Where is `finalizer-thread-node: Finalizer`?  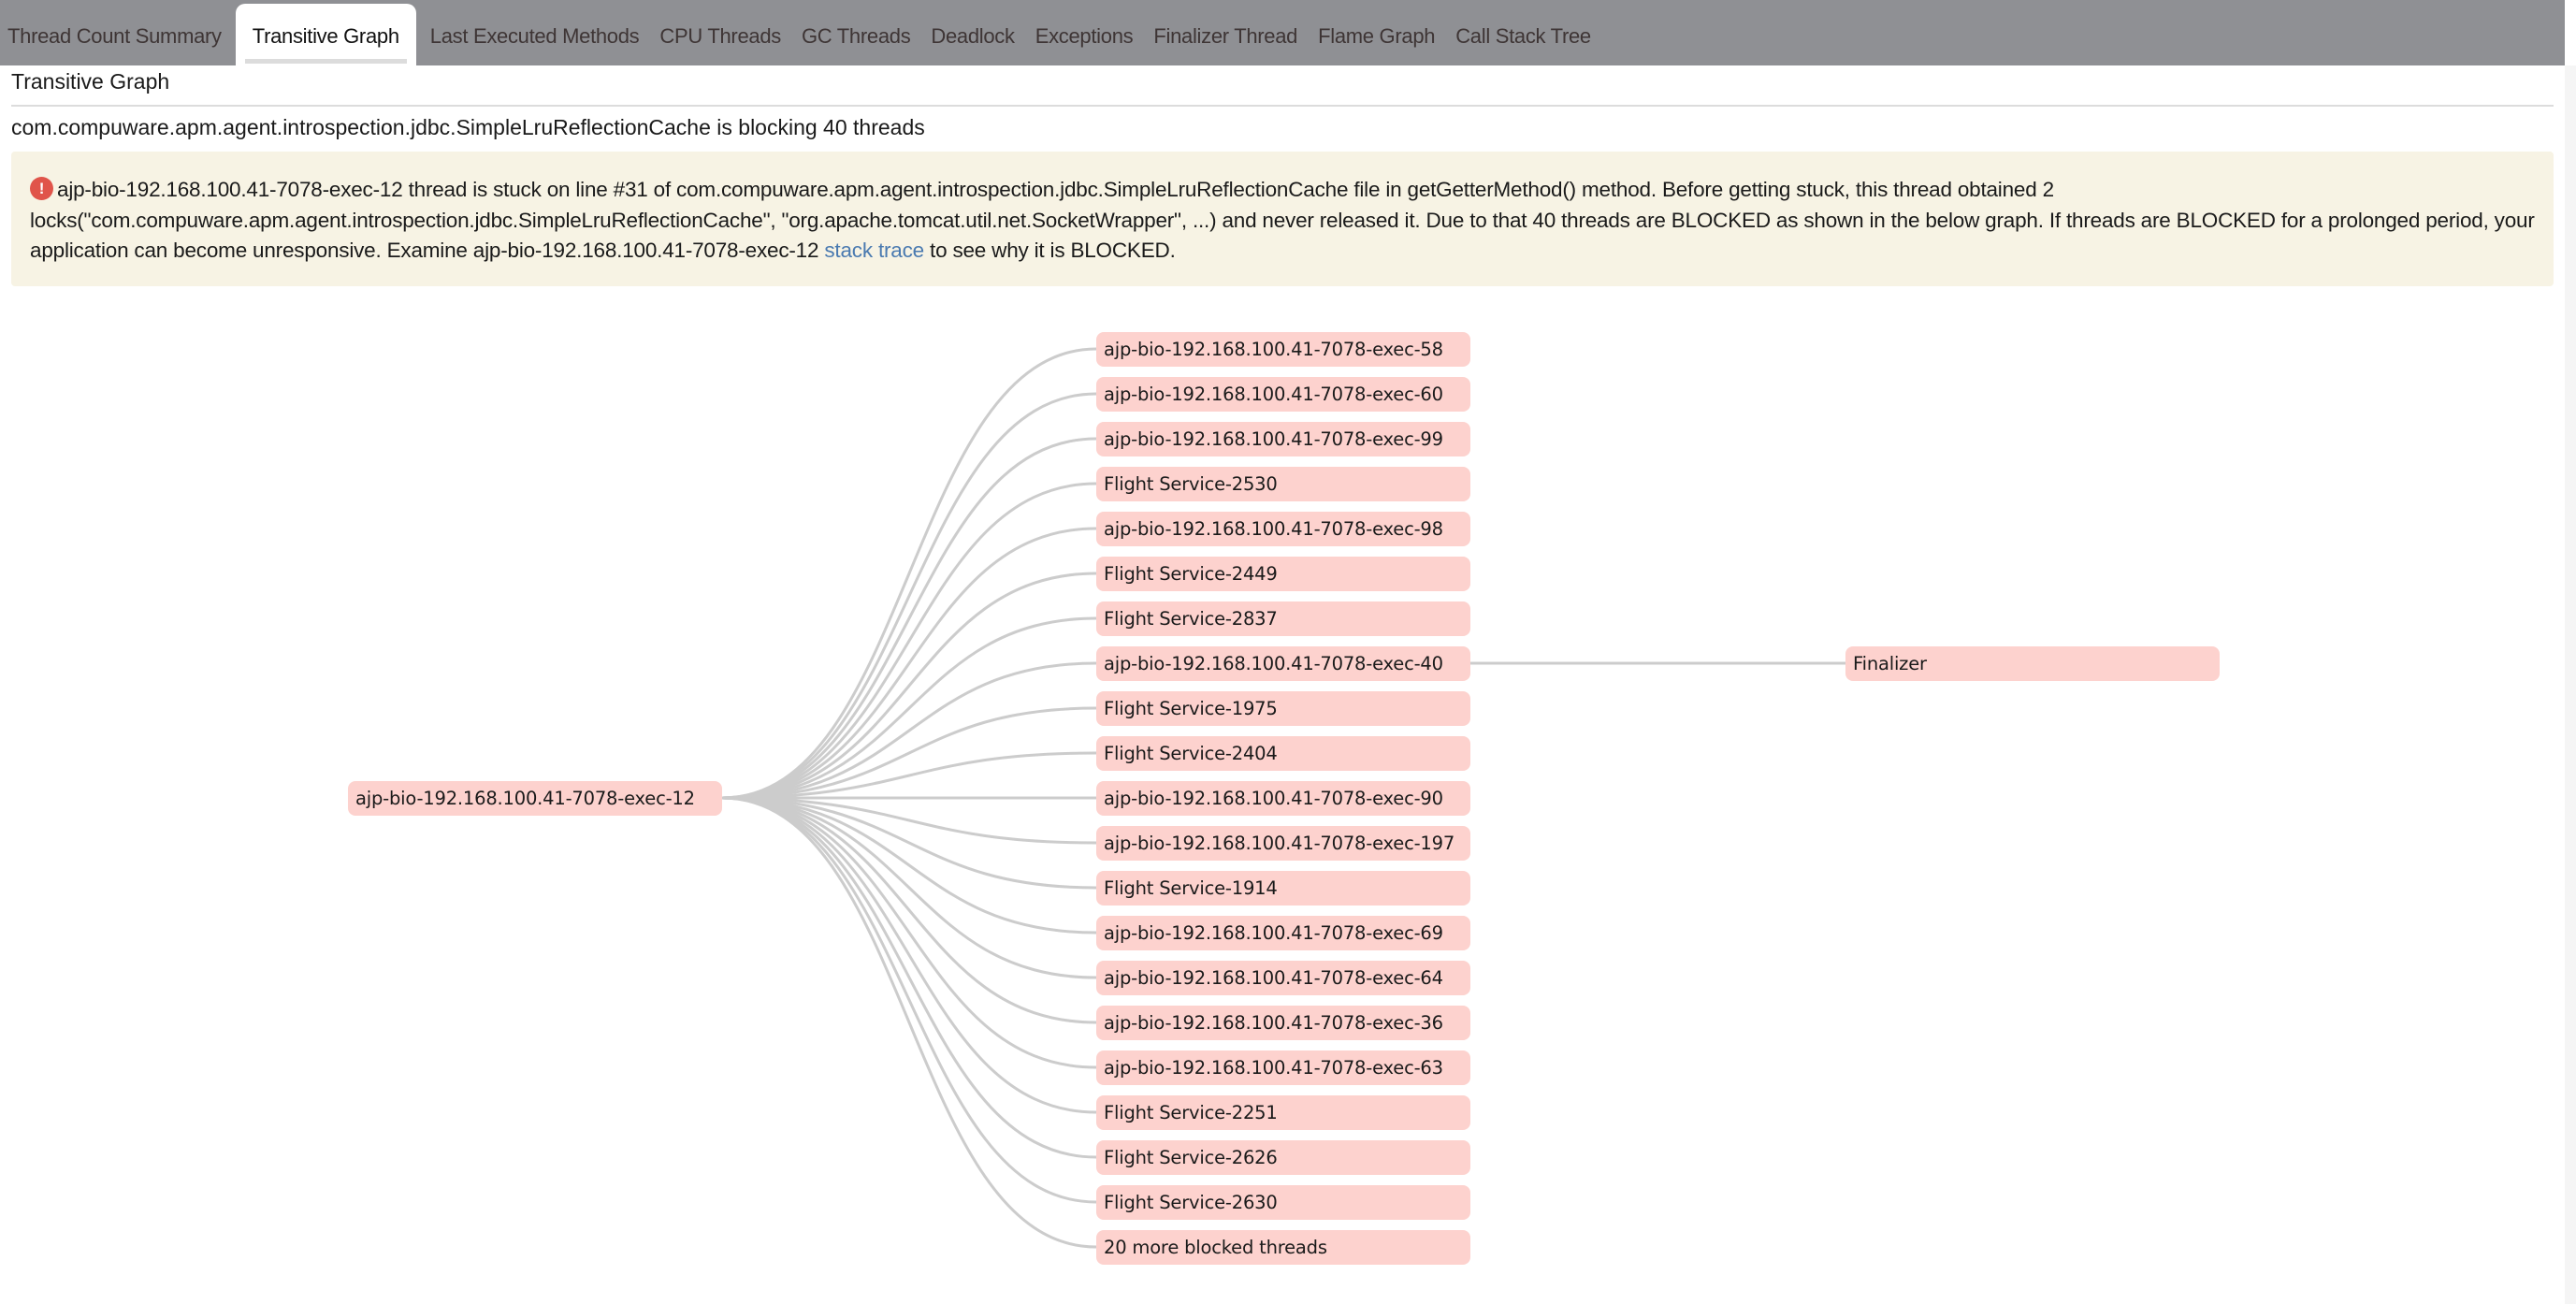 finalizer-thread-node: Finalizer is located at coordinates (2033, 663).